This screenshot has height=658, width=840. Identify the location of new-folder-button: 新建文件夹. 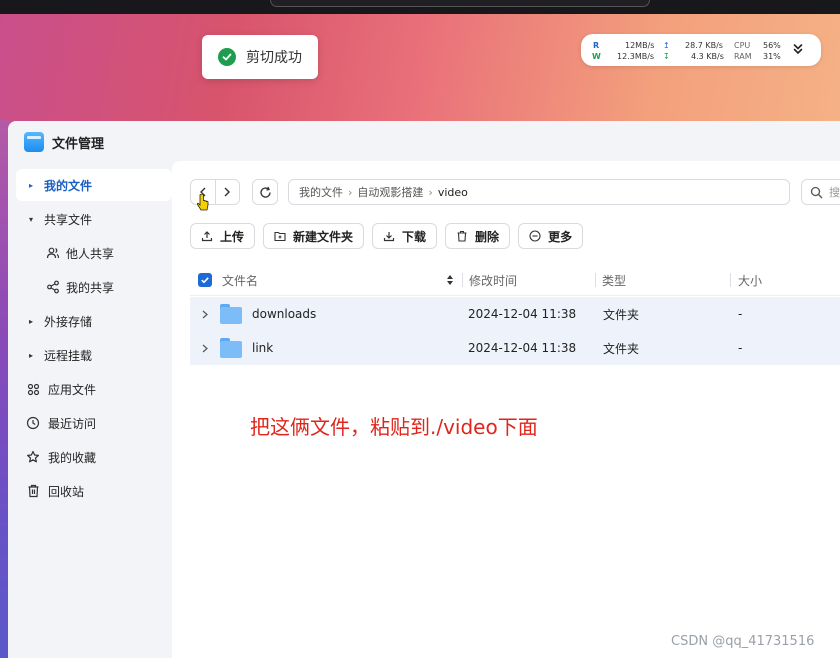
(314, 236).